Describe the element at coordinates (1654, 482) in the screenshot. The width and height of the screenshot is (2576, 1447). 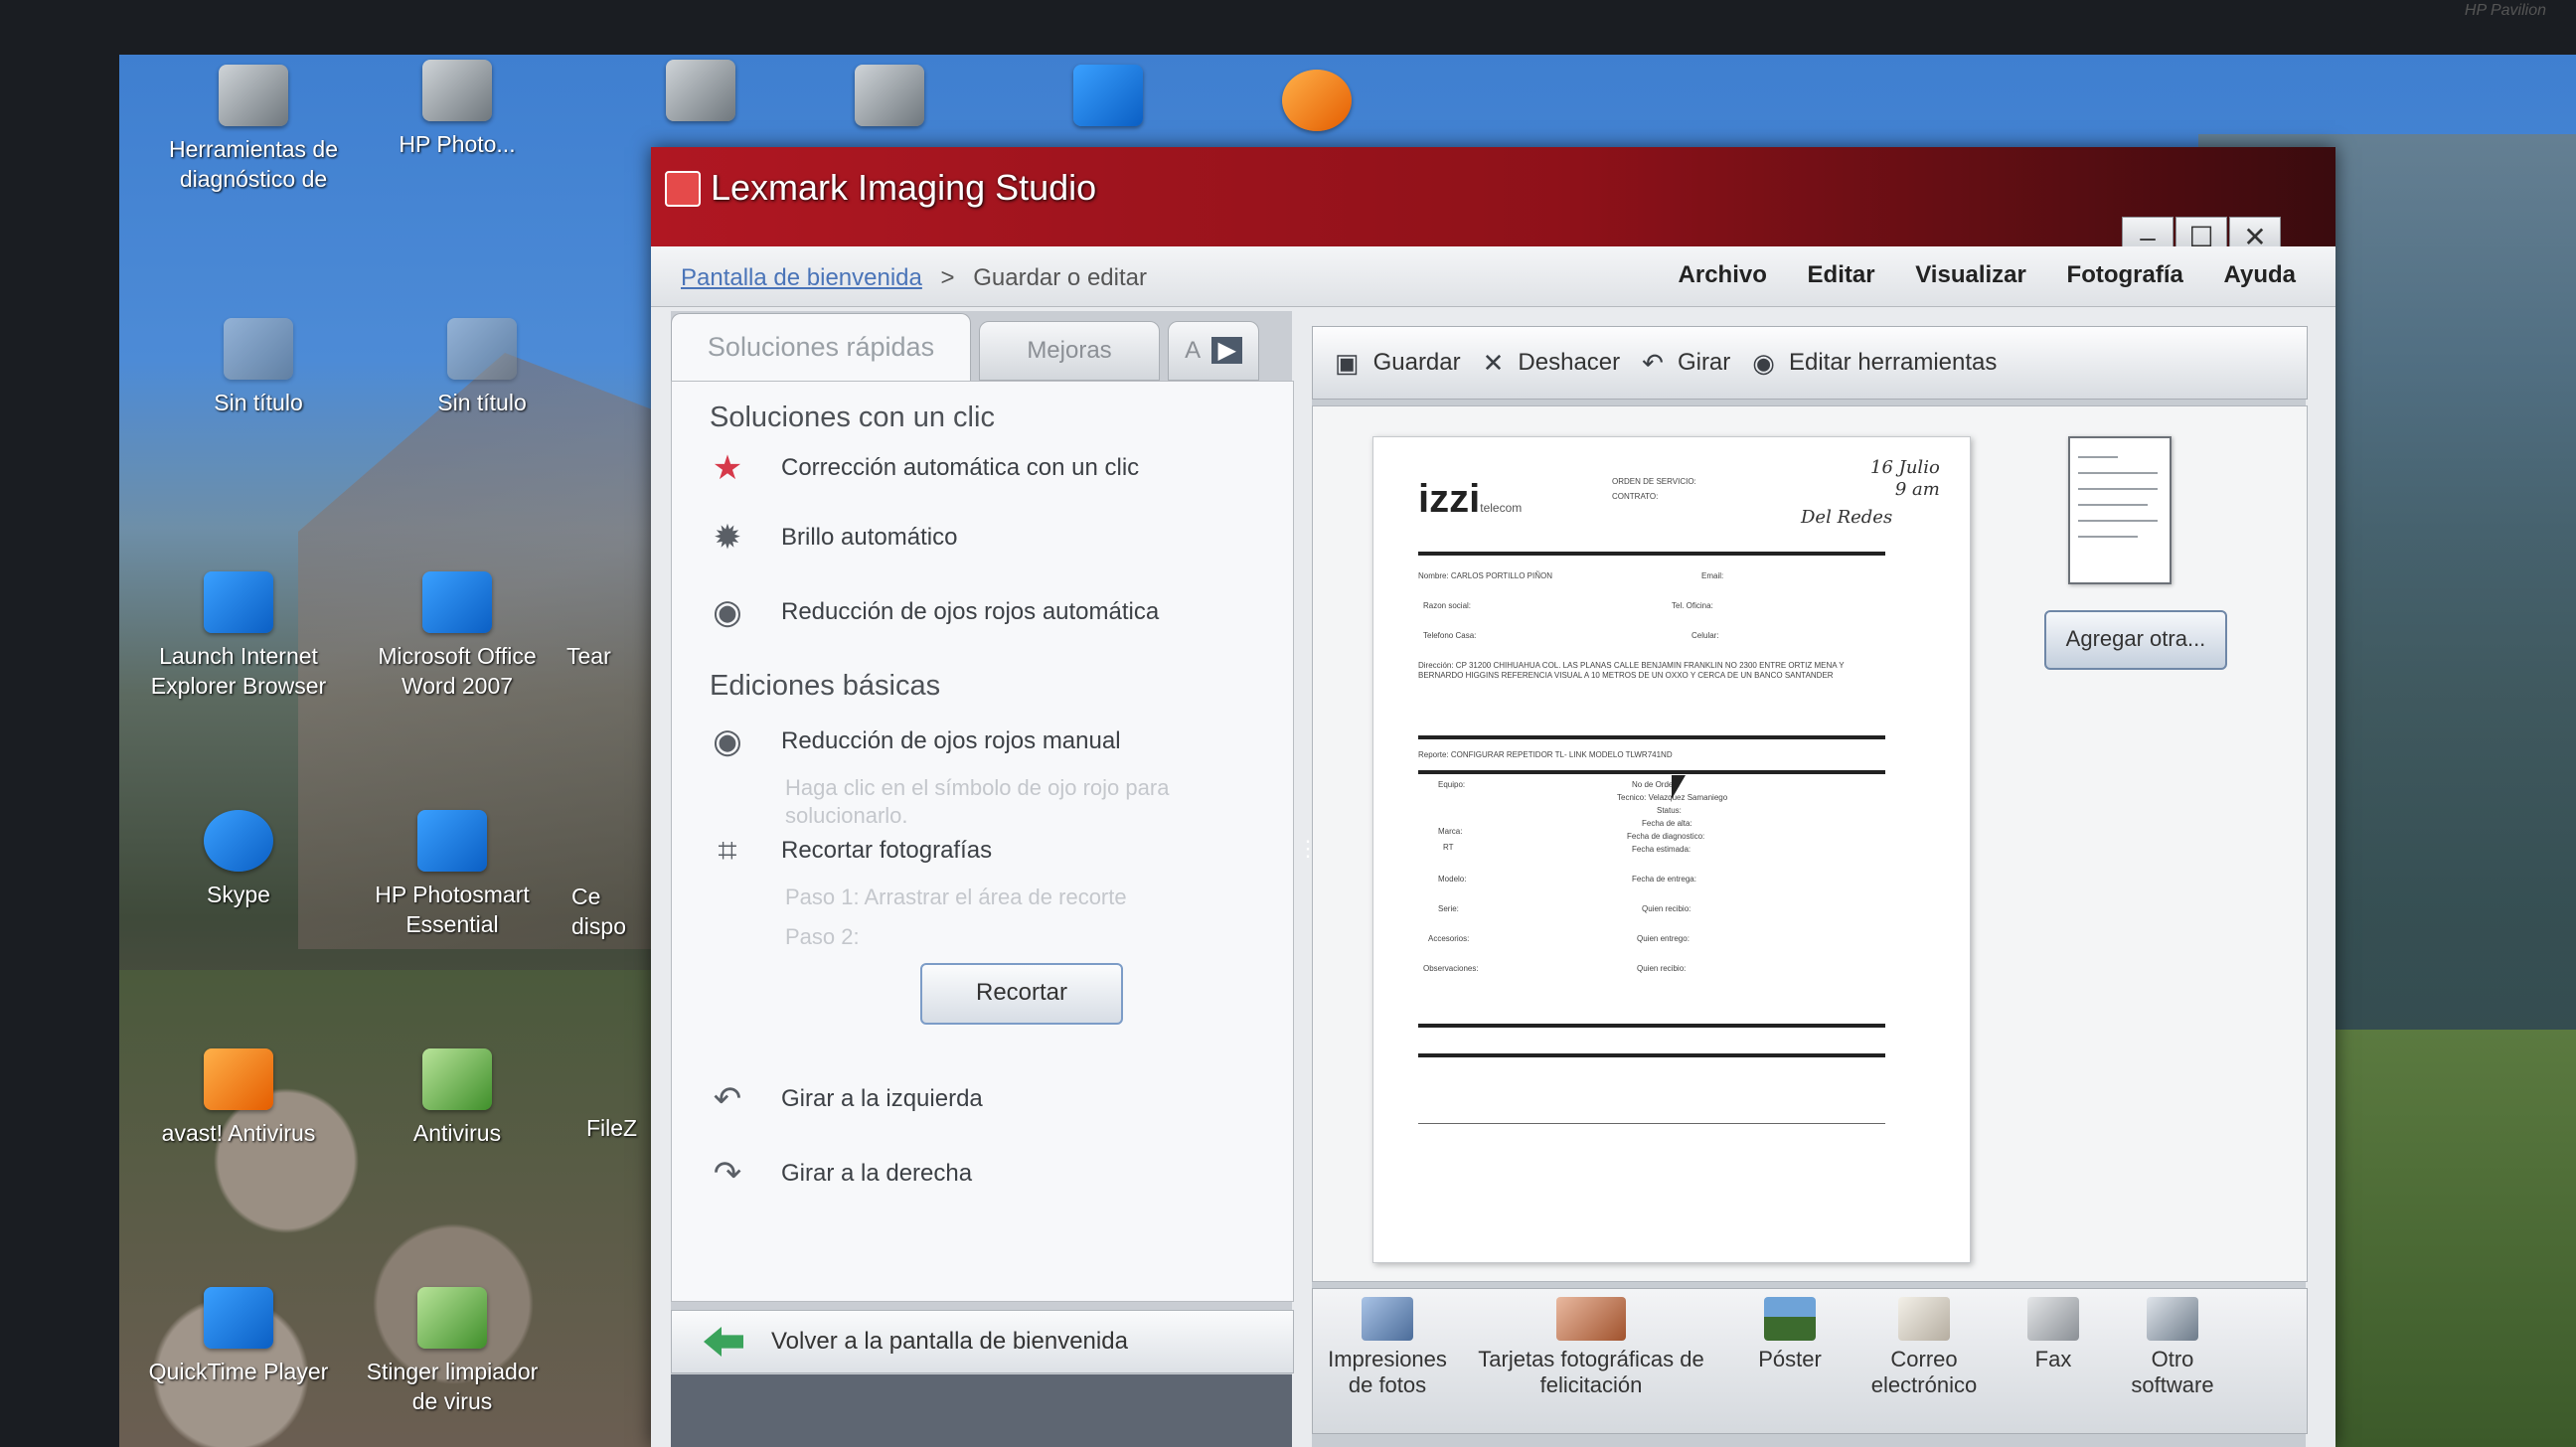
I see `order-label: ORDEN DE SERVICIO:` at that location.